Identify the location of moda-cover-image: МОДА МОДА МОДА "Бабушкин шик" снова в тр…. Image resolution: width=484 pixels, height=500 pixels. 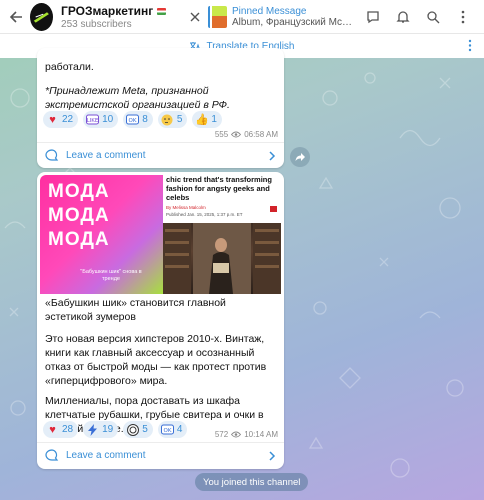
(101, 234).